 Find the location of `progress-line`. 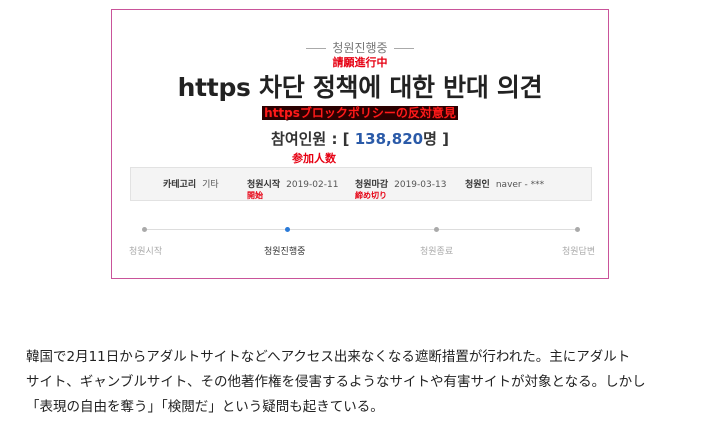

progress-line is located at coordinates (361, 229).